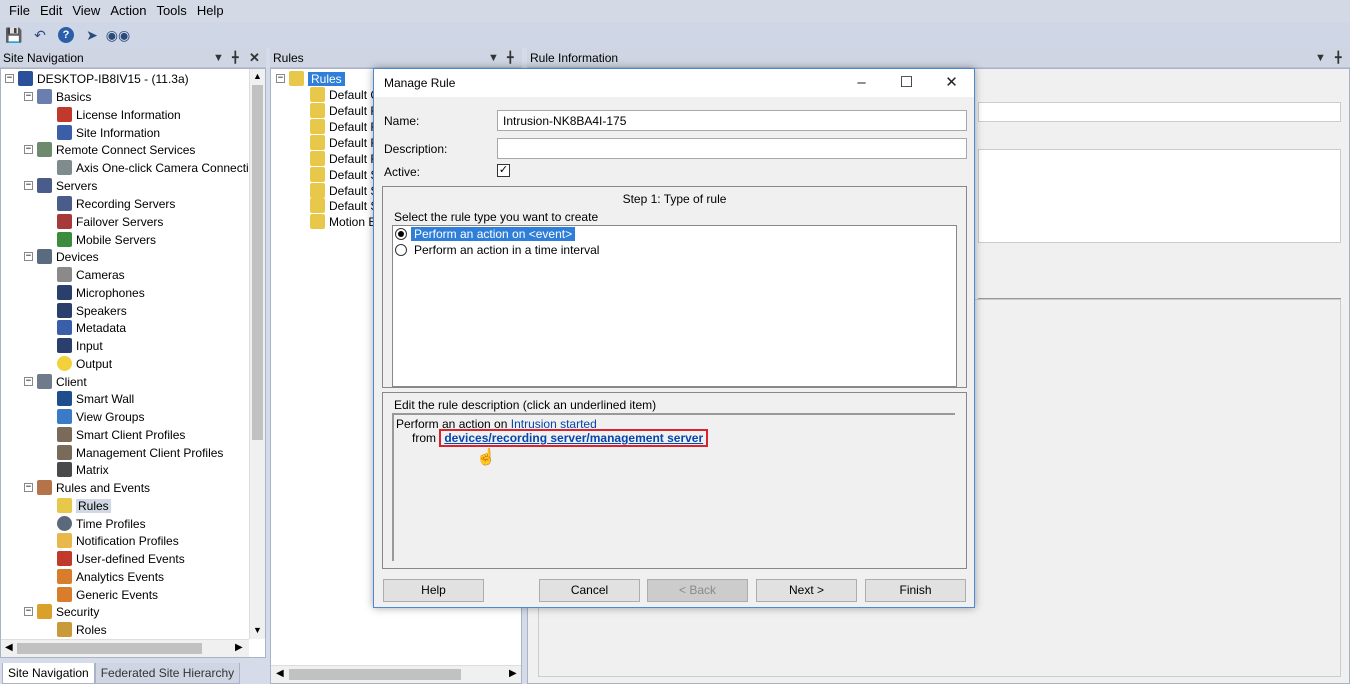 This screenshot has height=684, width=1350. Describe the element at coordinates (861, 83) in the screenshot. I see `minimize-button: –` at that location.